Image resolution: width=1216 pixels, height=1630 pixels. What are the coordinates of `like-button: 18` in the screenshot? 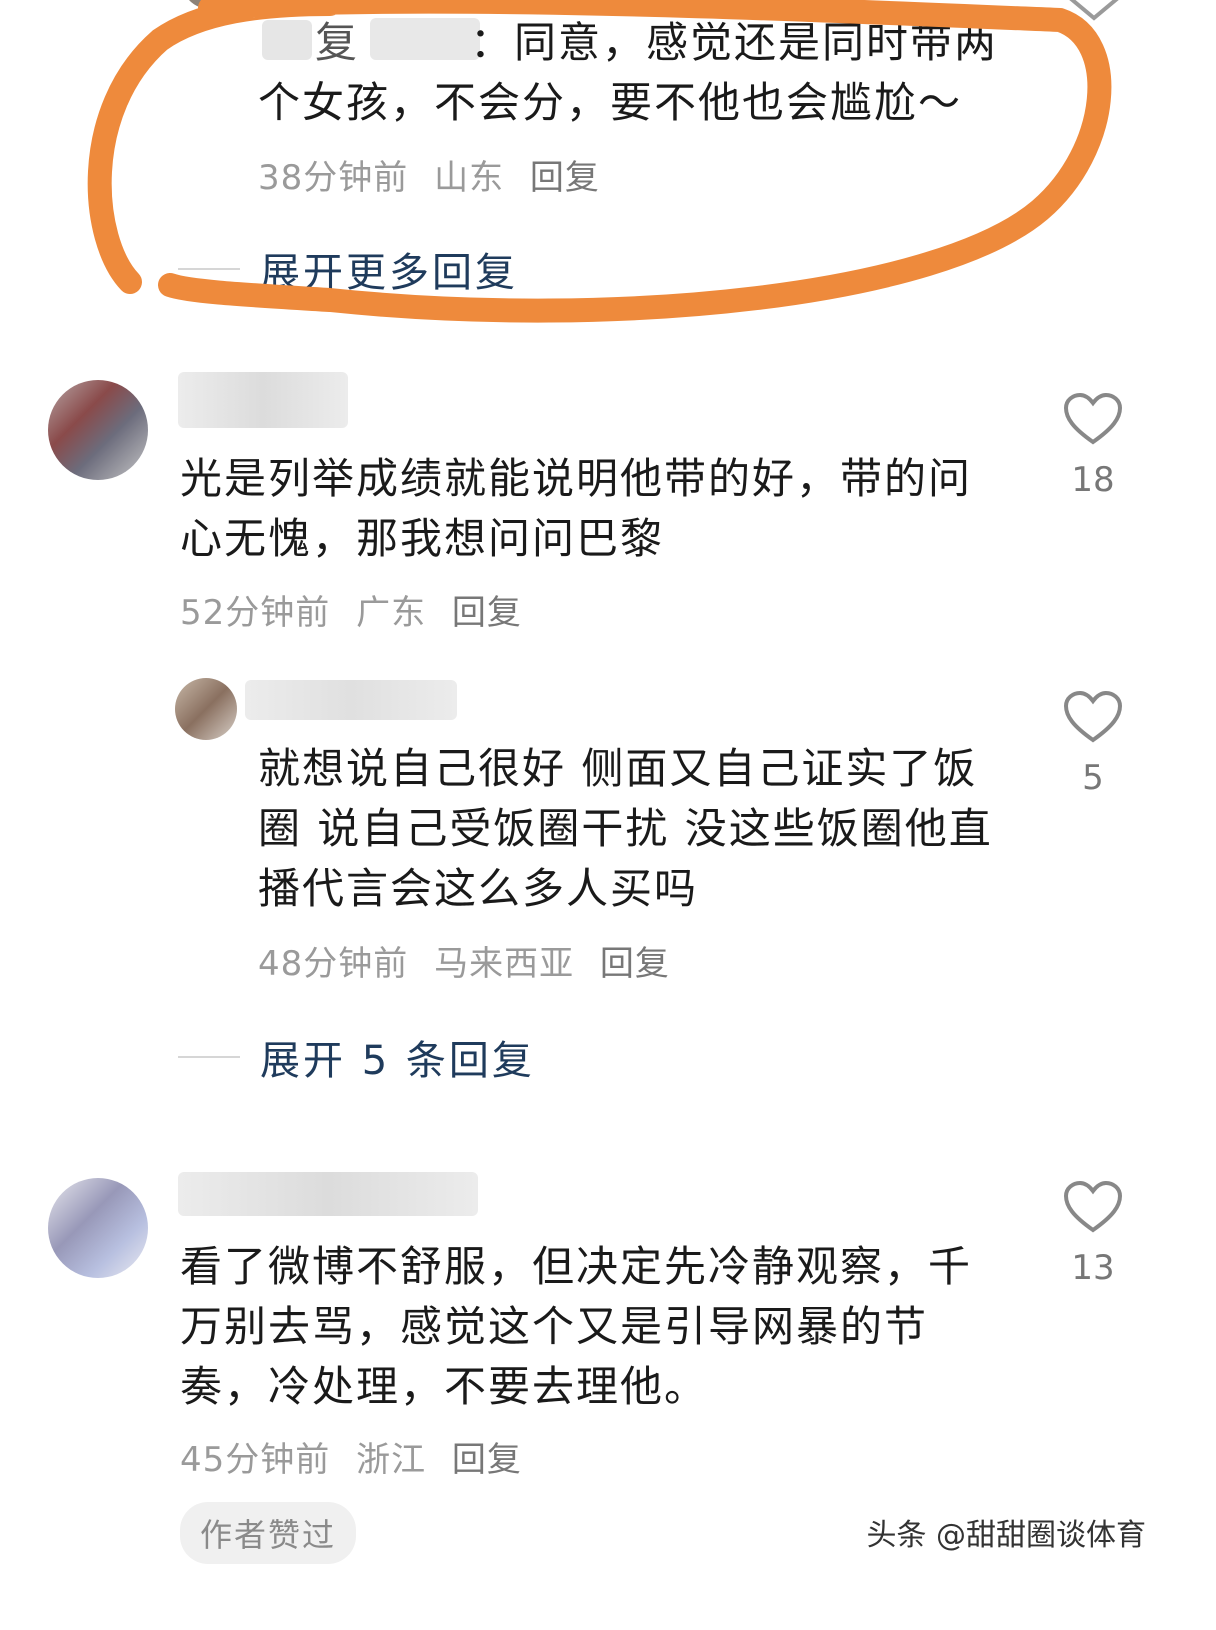 It's located at (1093, 446).